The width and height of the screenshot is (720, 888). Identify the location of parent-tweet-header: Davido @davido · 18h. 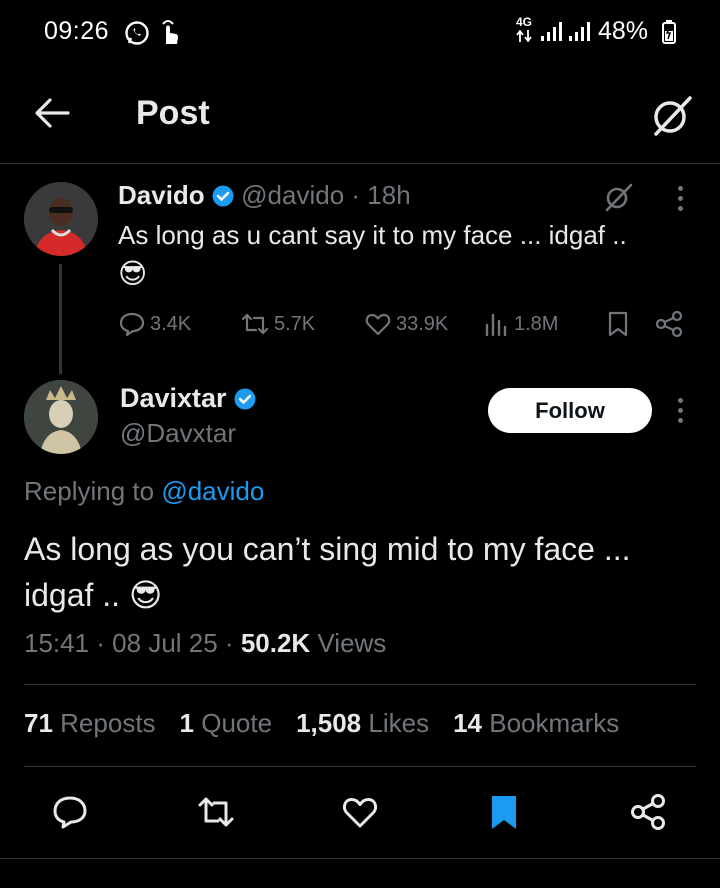
(264, 195).